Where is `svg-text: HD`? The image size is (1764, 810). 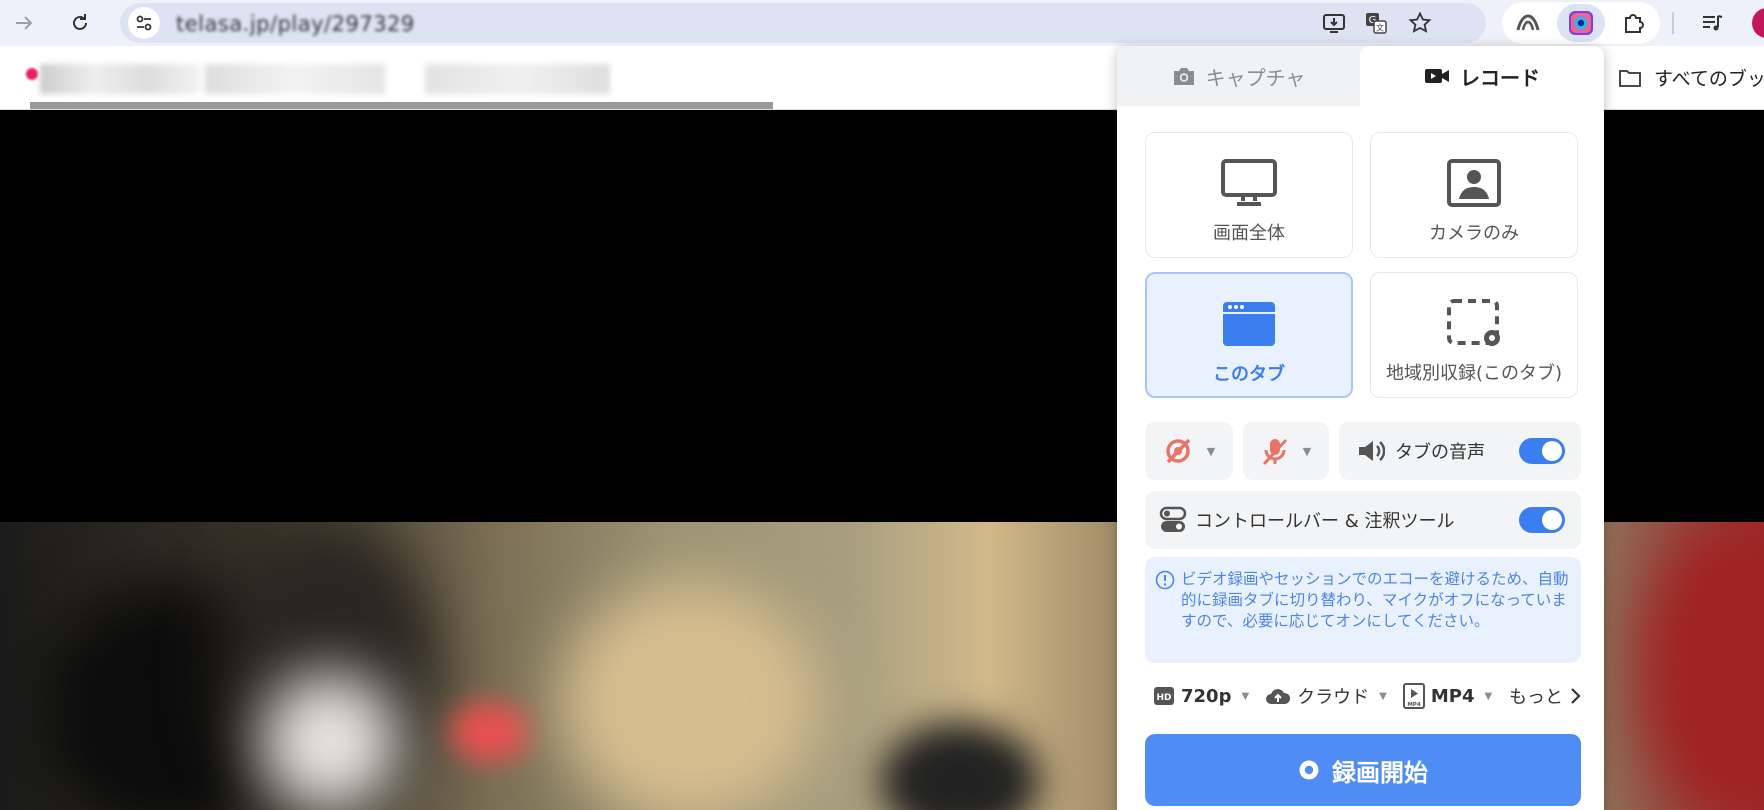 svg-text: HD is located at coordinates (1163, 698).